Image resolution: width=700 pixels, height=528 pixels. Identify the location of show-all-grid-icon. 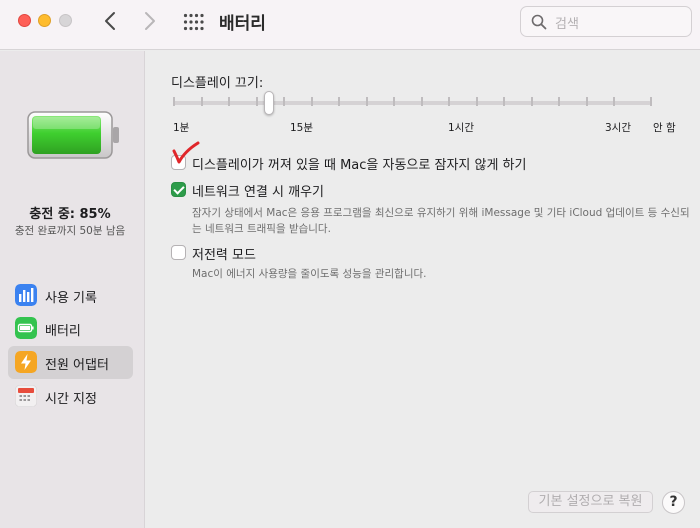
(194, 22).